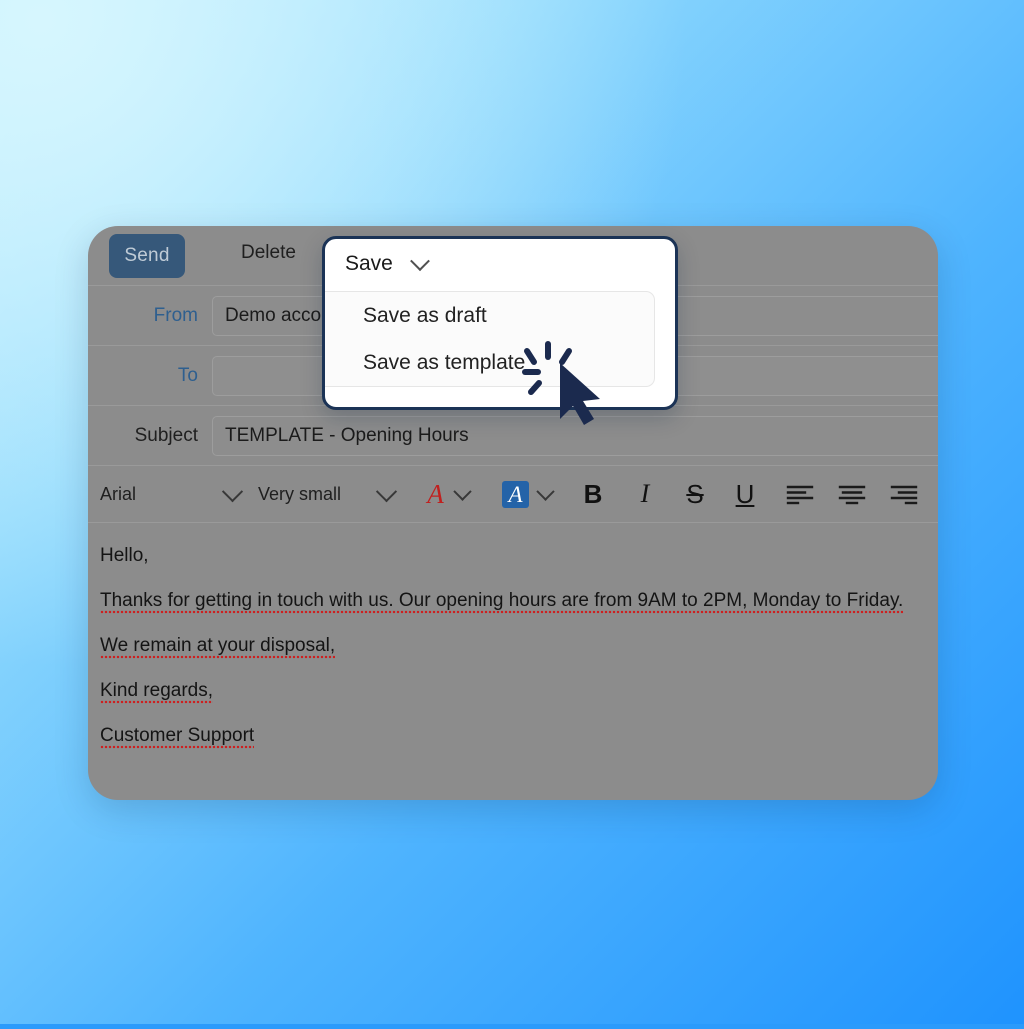 This screenshot has width=1024, height=1029. I want to click on highlight-color-button: A, so click(527, 494).